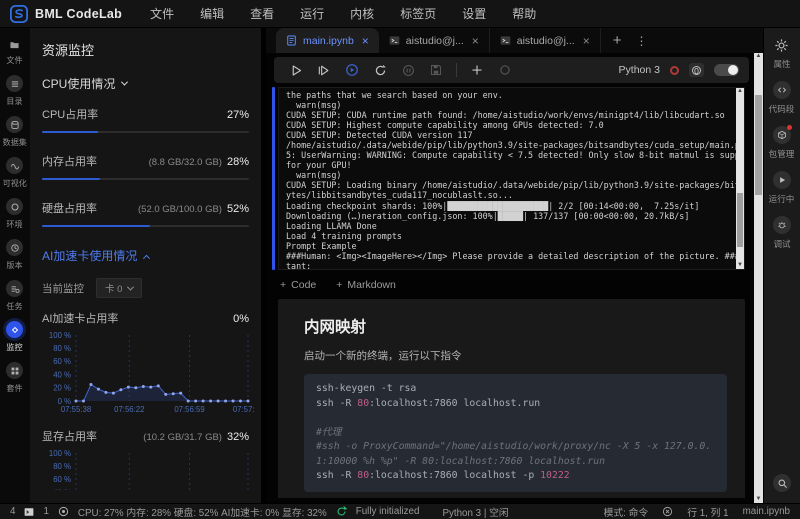 This screenshot has width=800, height=519. I want to click on wave-icon, so click(15, 165).